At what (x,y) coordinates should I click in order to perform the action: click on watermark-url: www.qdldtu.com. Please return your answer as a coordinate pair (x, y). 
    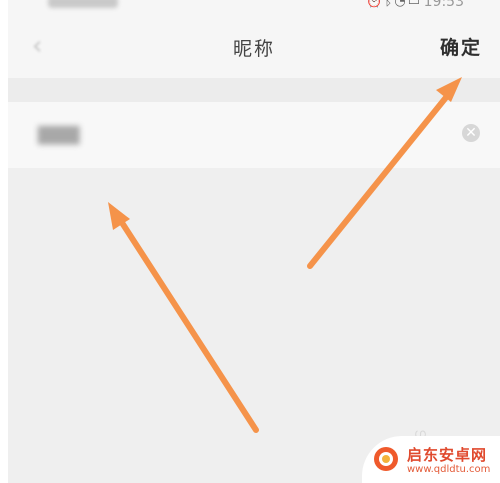
    Looking at the image, I should click on (449, 469).